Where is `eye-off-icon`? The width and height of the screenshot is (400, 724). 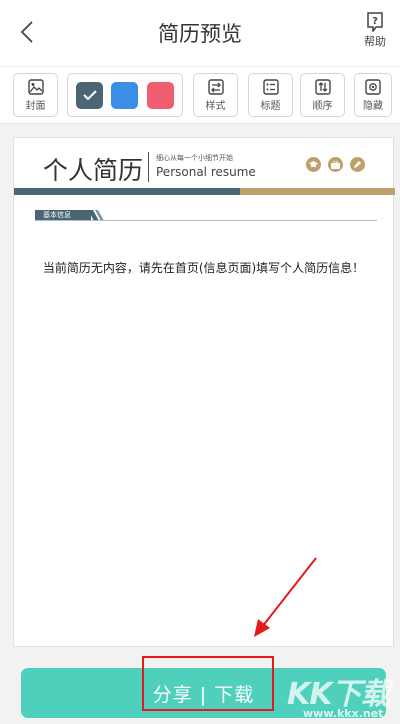 eye-off-icon is located at coordinates (373, 86).